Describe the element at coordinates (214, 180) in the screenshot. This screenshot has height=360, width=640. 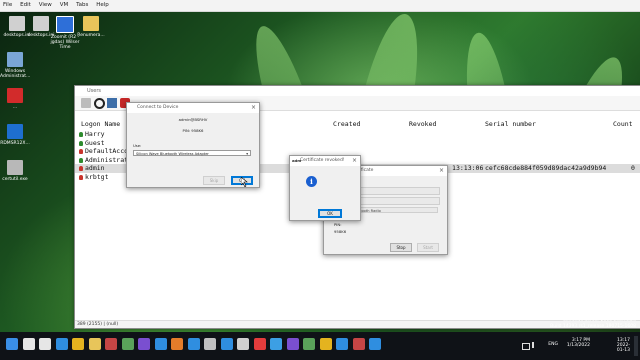
I see `skip-button: Skip` at that location.